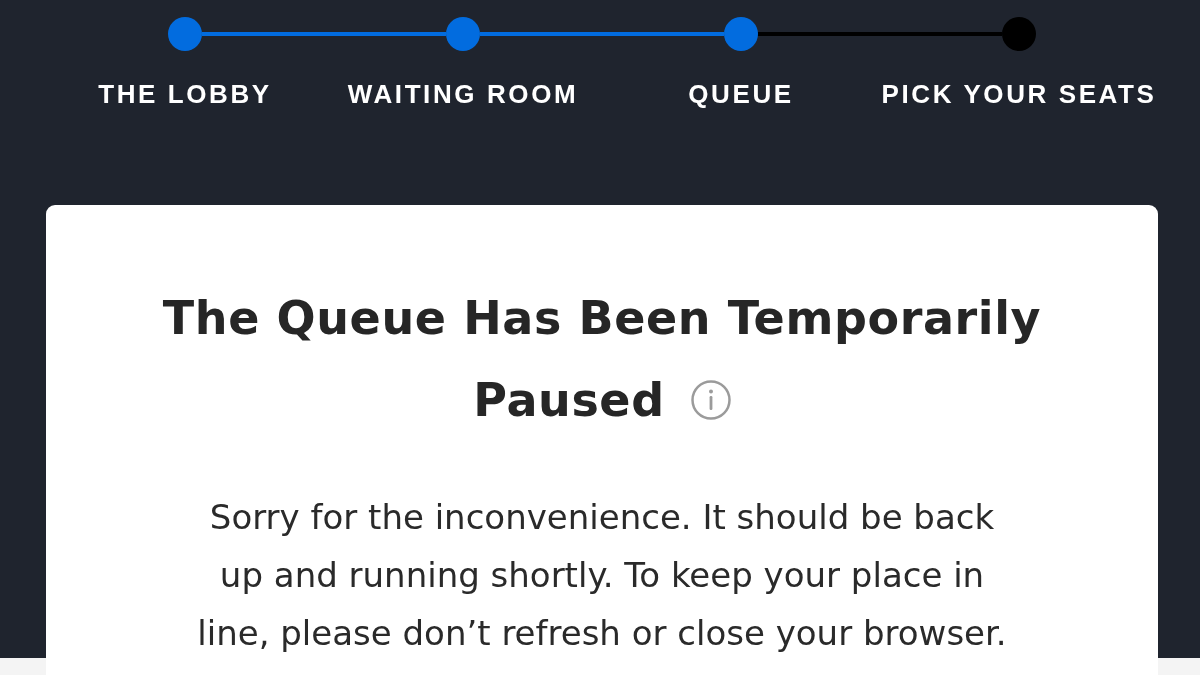 The width and height of the screenshot is (1200, 675). Describe the element at coordinates (569, 400) in the screenshot. I see `card-title: Paused` at that location.